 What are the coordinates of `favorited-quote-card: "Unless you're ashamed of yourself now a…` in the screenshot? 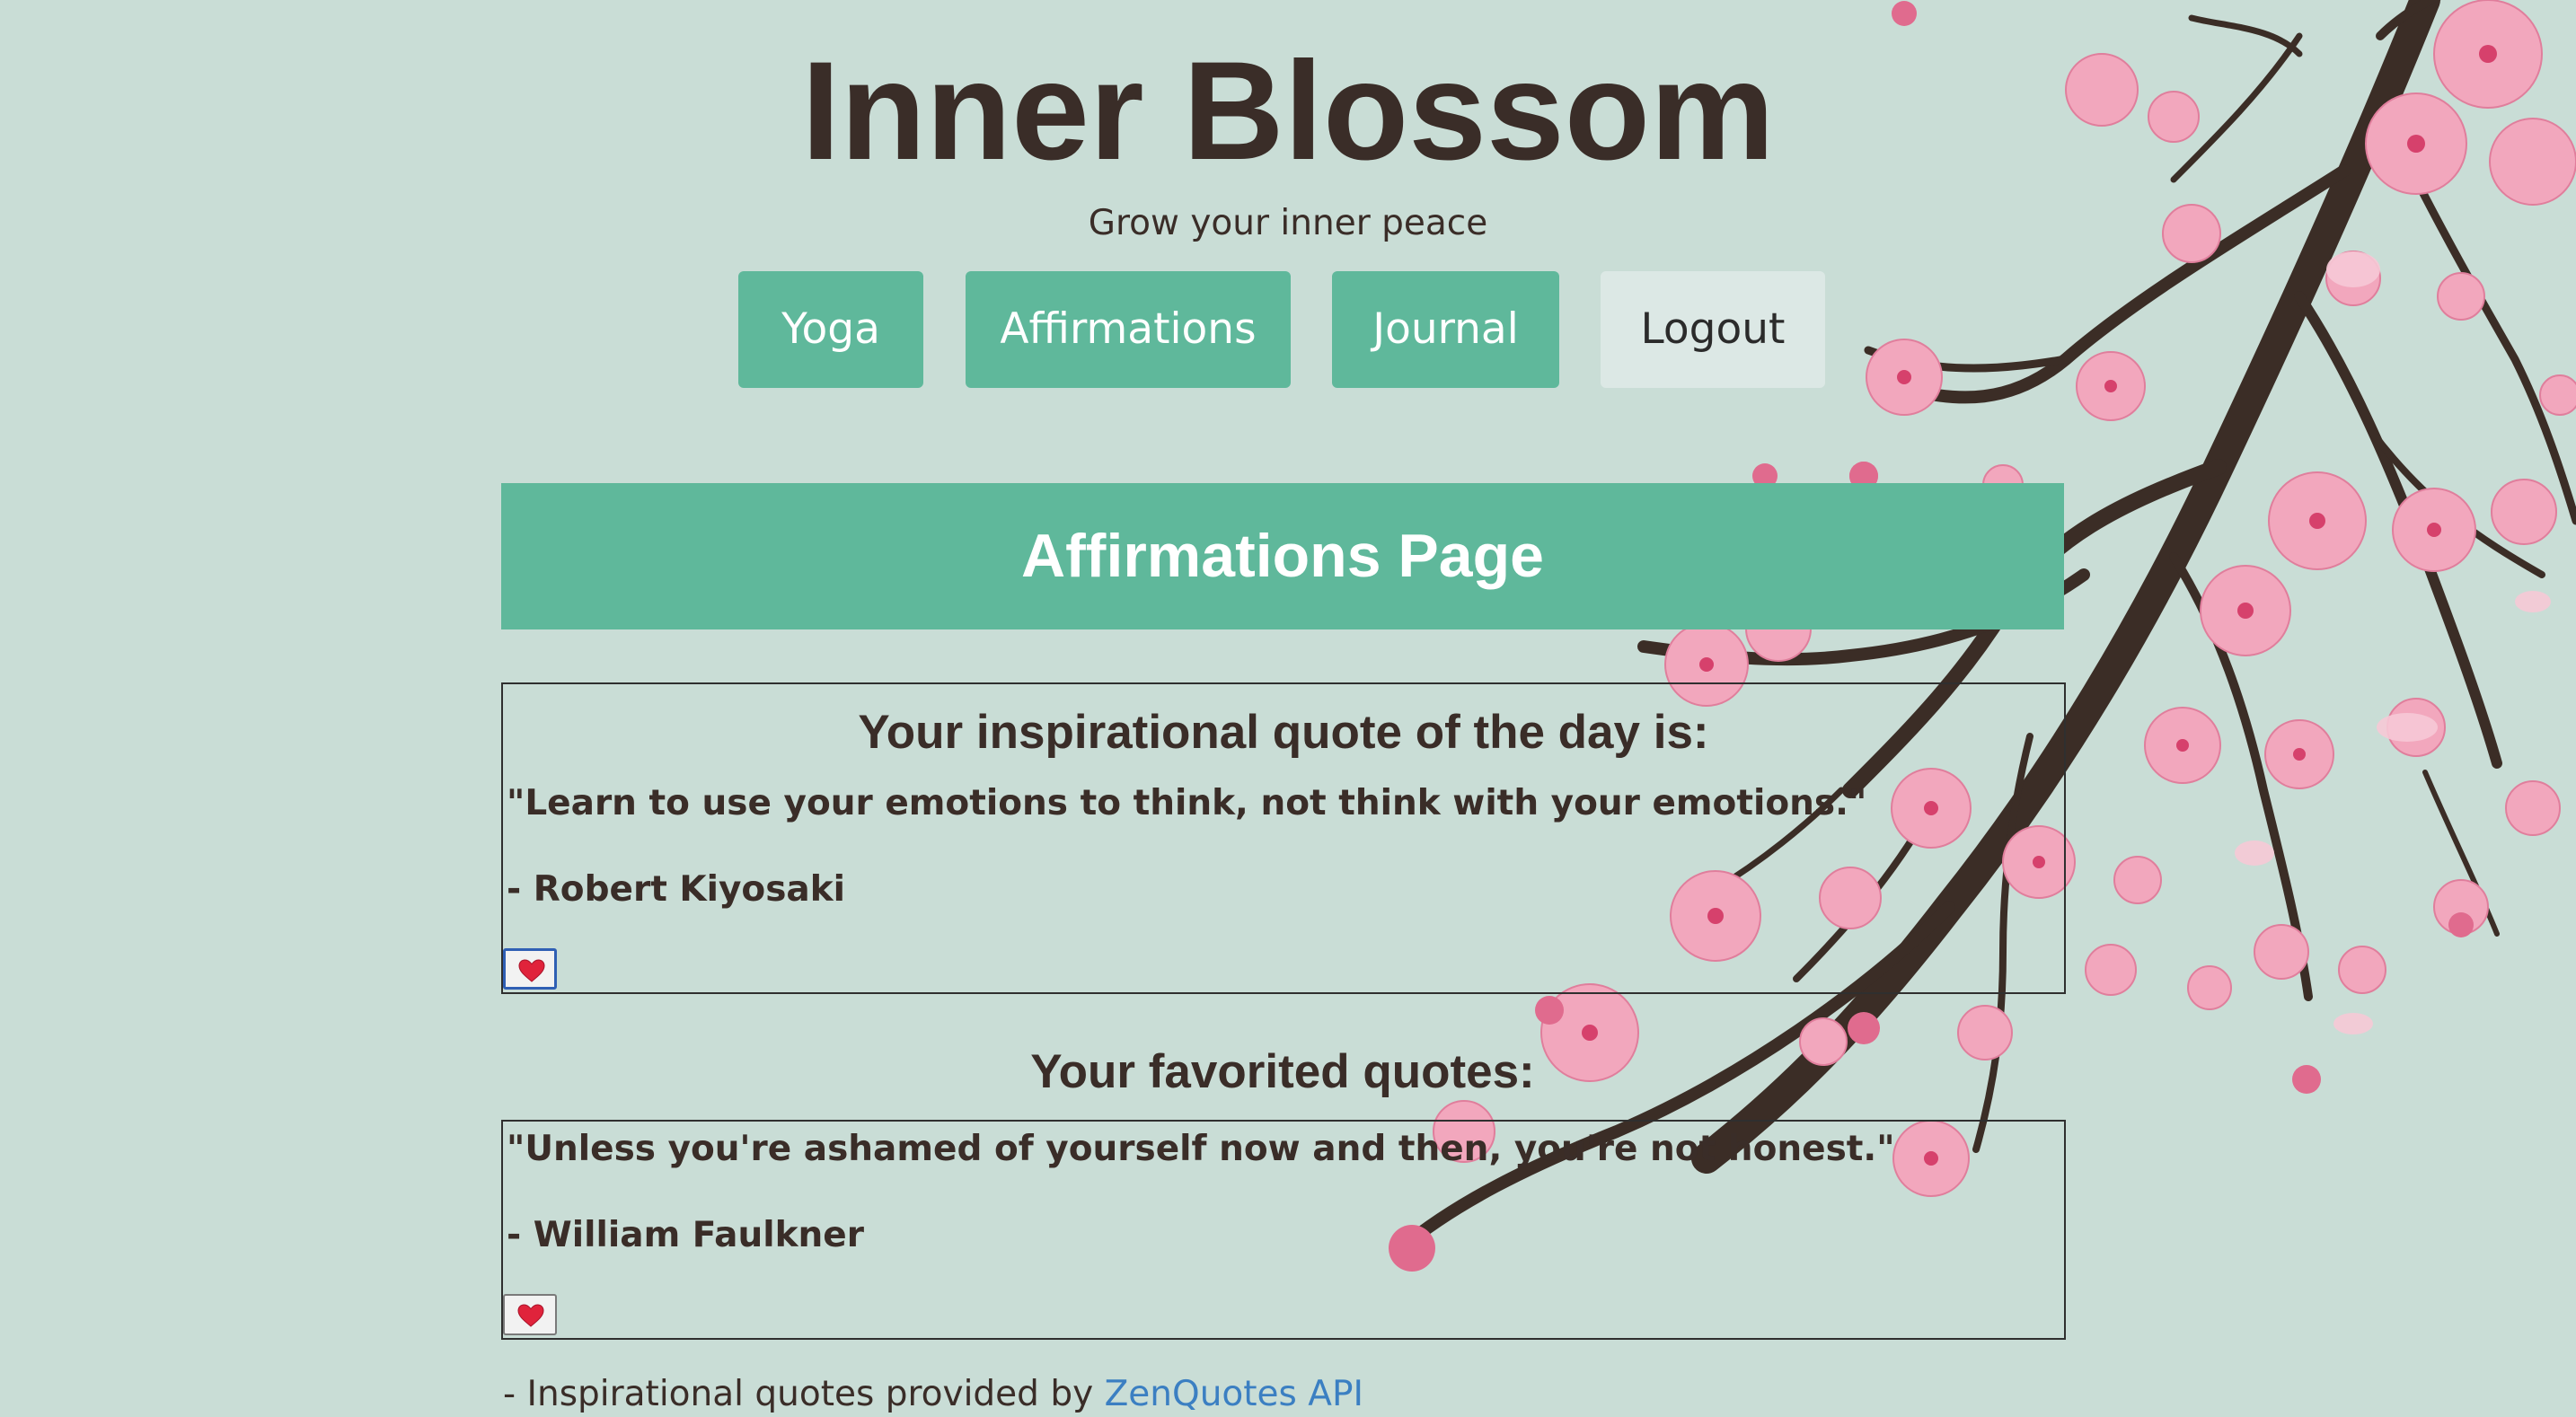 It's located at (1283, 1230).